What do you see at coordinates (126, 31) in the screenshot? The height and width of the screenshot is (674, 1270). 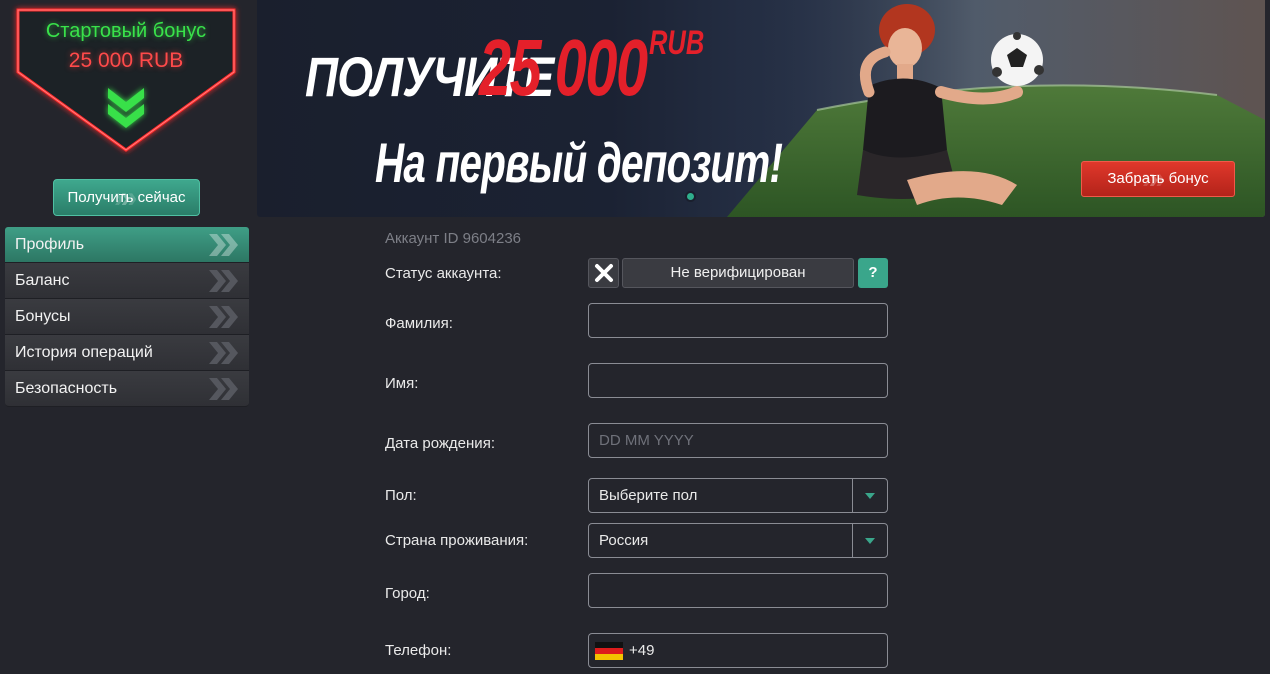 I see `bonus-title: Стартовый бонус` at bounding box center [126, 31].